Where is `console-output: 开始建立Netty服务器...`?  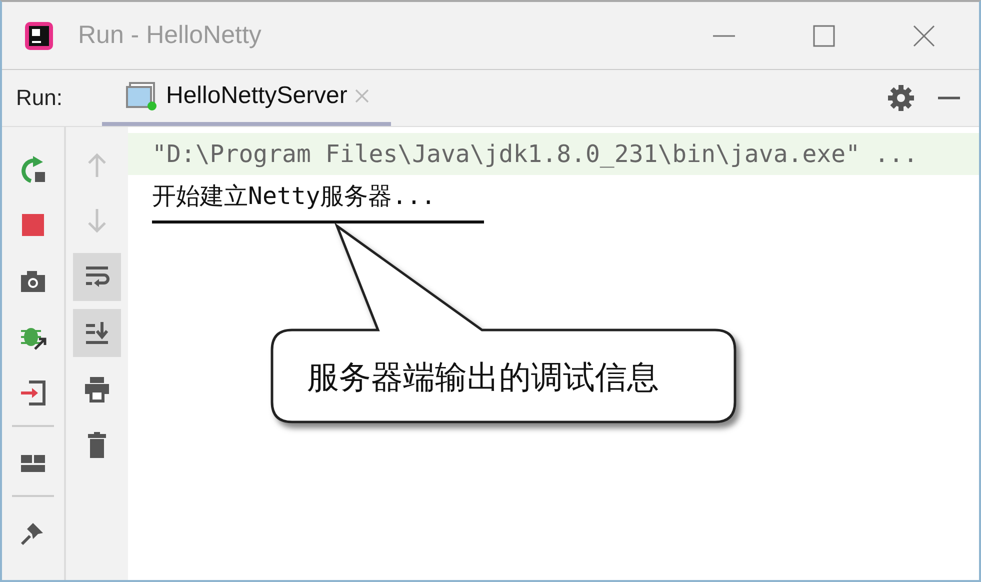
console-output: 开始建立Netty服务器... is located at coordinates (294, 196).